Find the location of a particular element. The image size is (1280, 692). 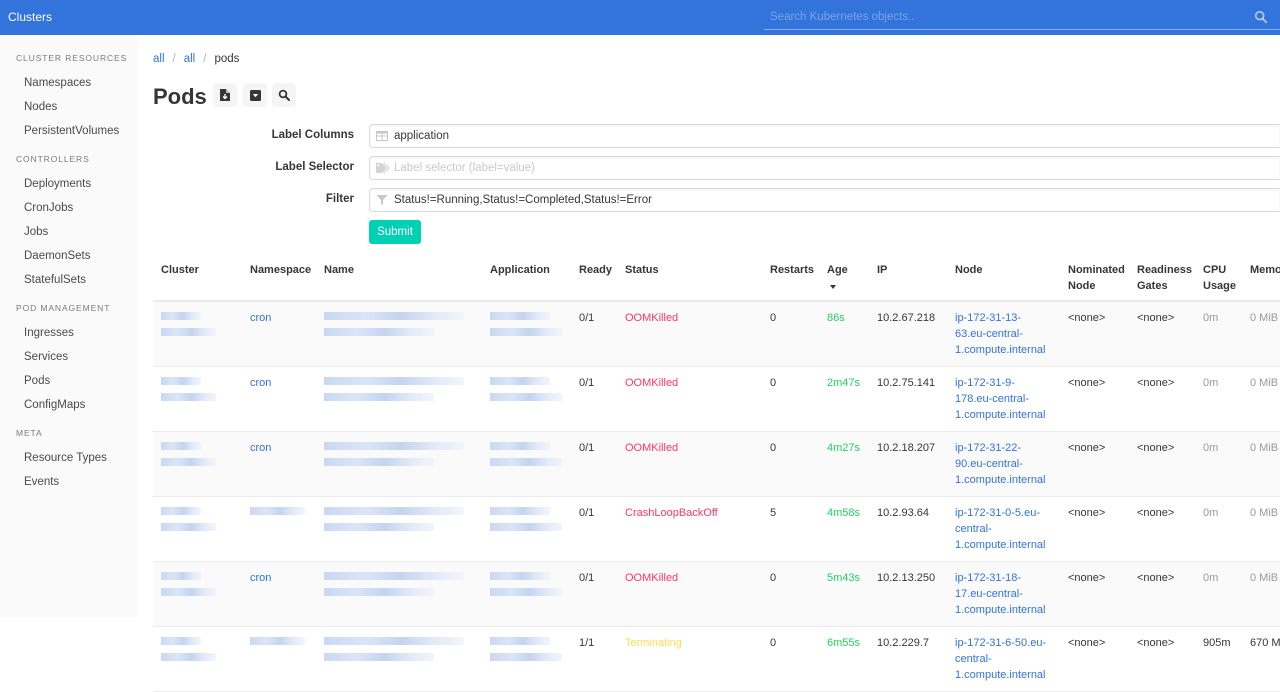

sidebar-item-daemonsets: DaemonSets is located at coordinates (57, 256).